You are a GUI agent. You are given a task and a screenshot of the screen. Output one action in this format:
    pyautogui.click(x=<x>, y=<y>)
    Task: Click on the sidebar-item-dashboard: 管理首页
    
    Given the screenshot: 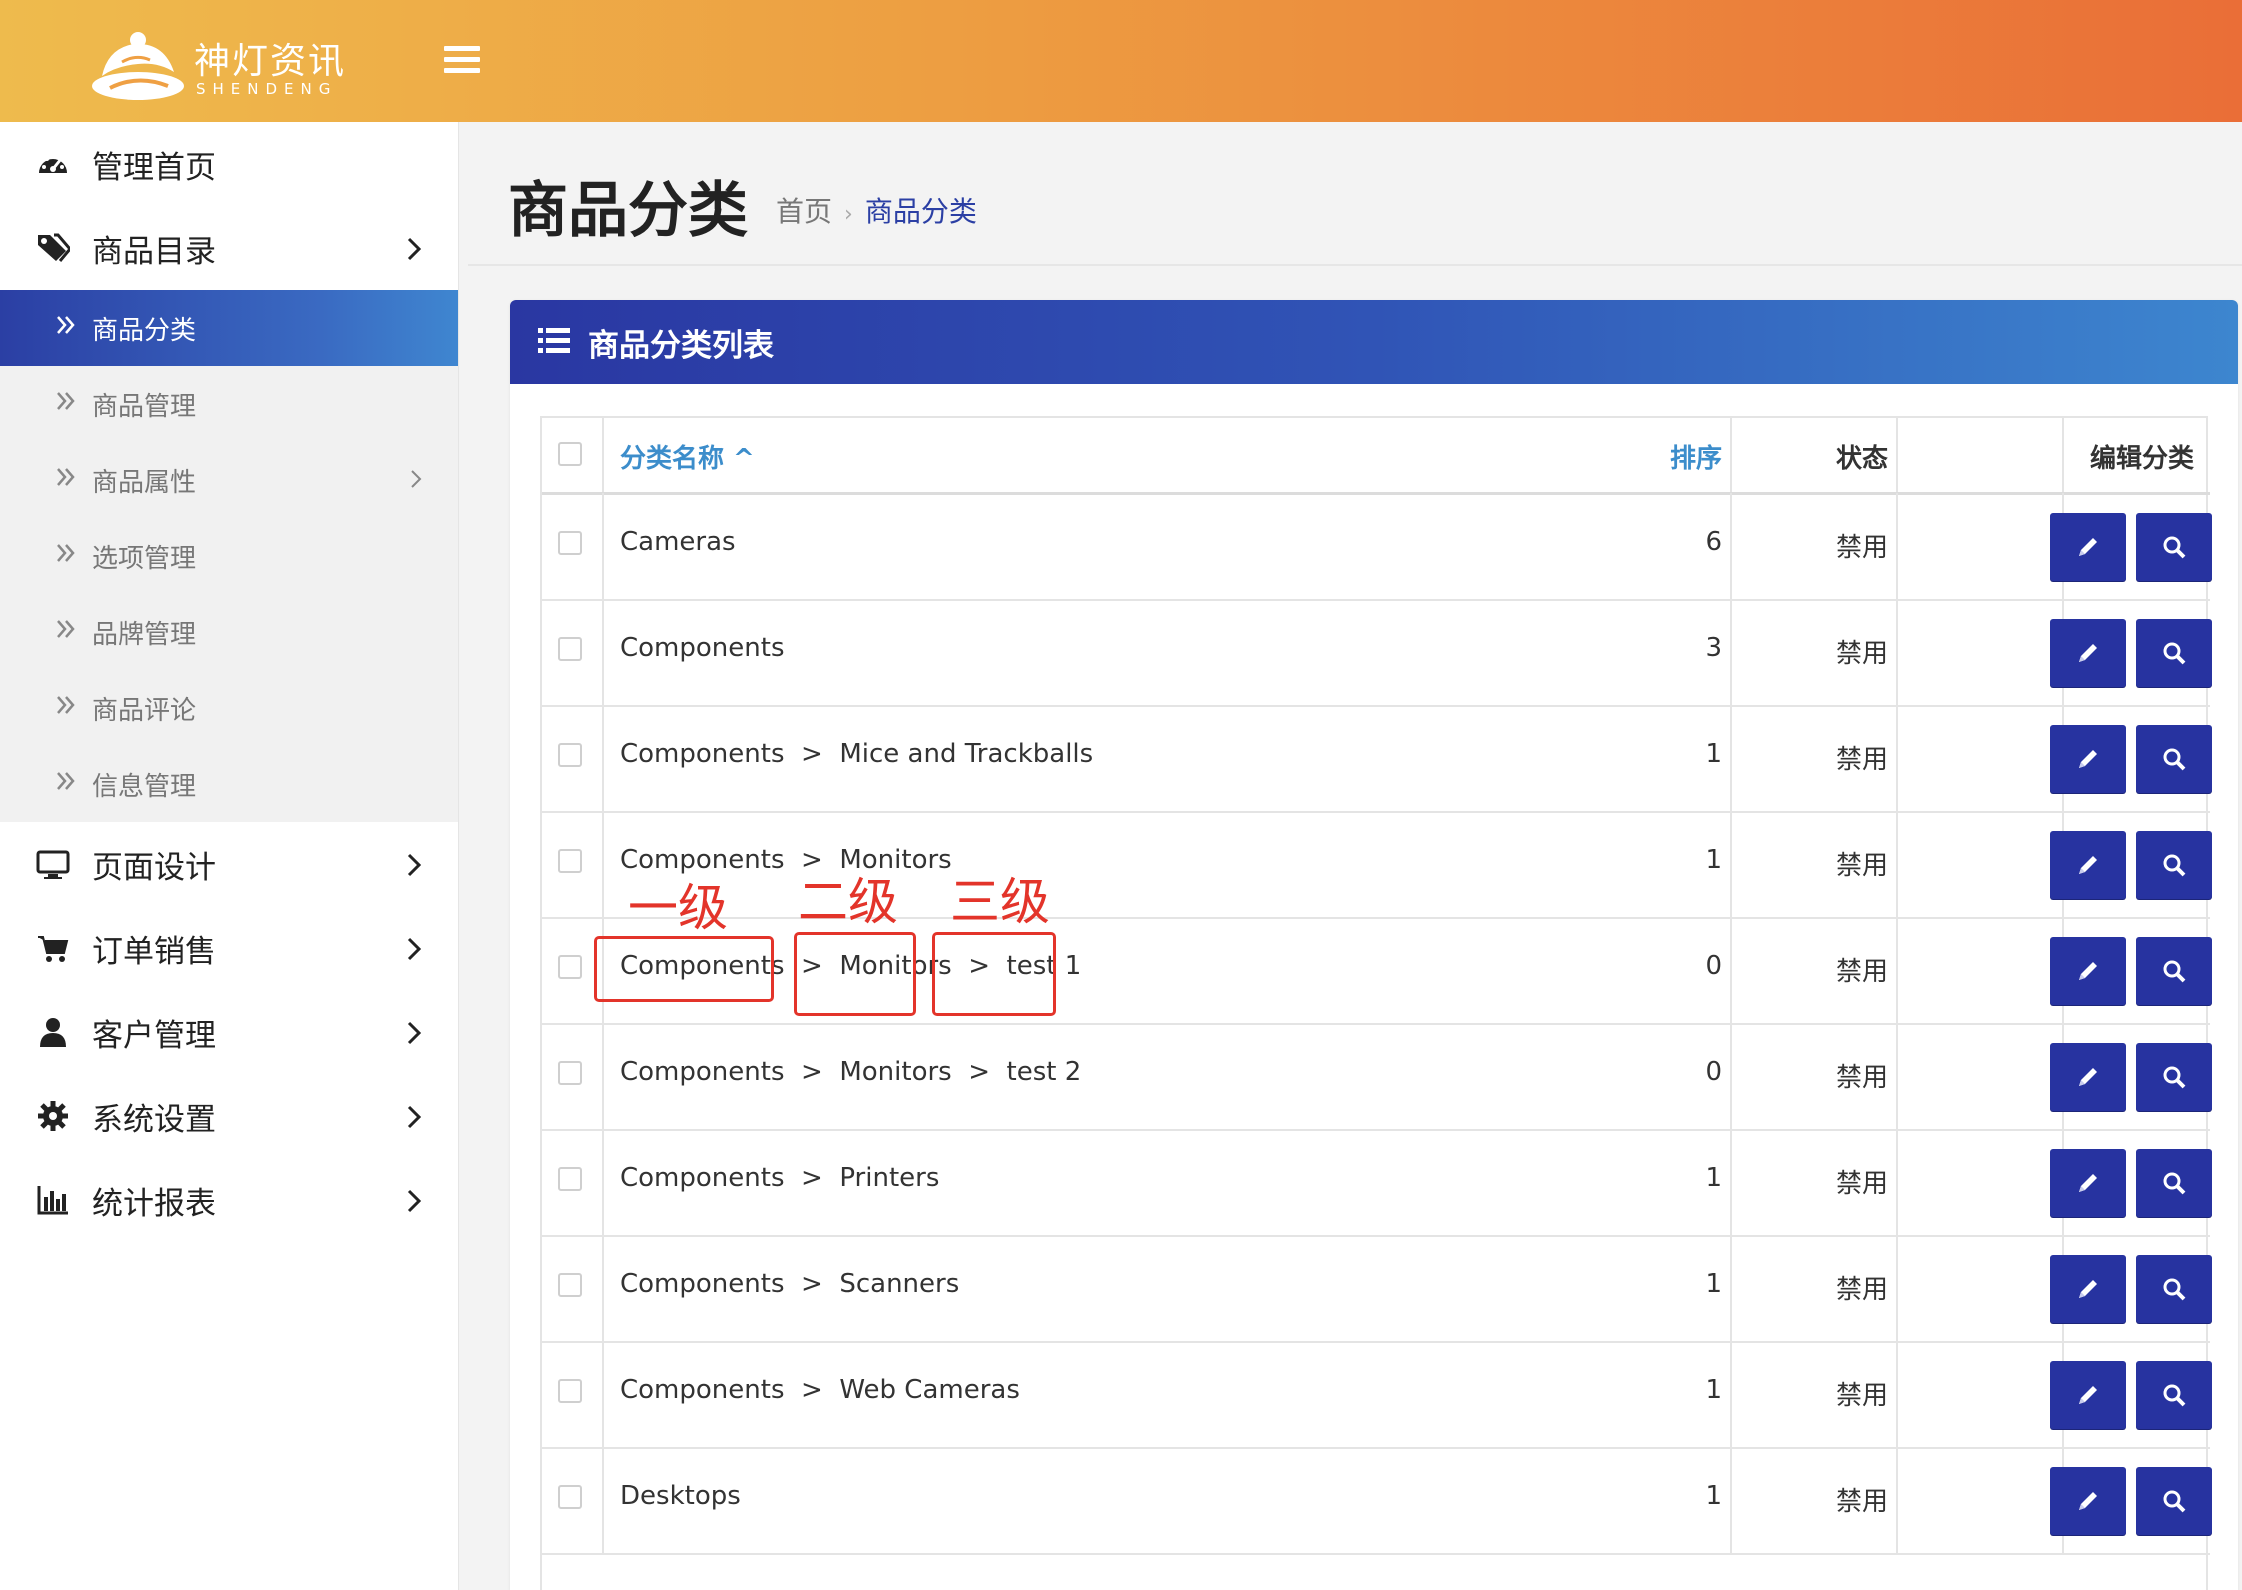 What is the action you would take?
    pyautogui.click(x=229, y=164)
    